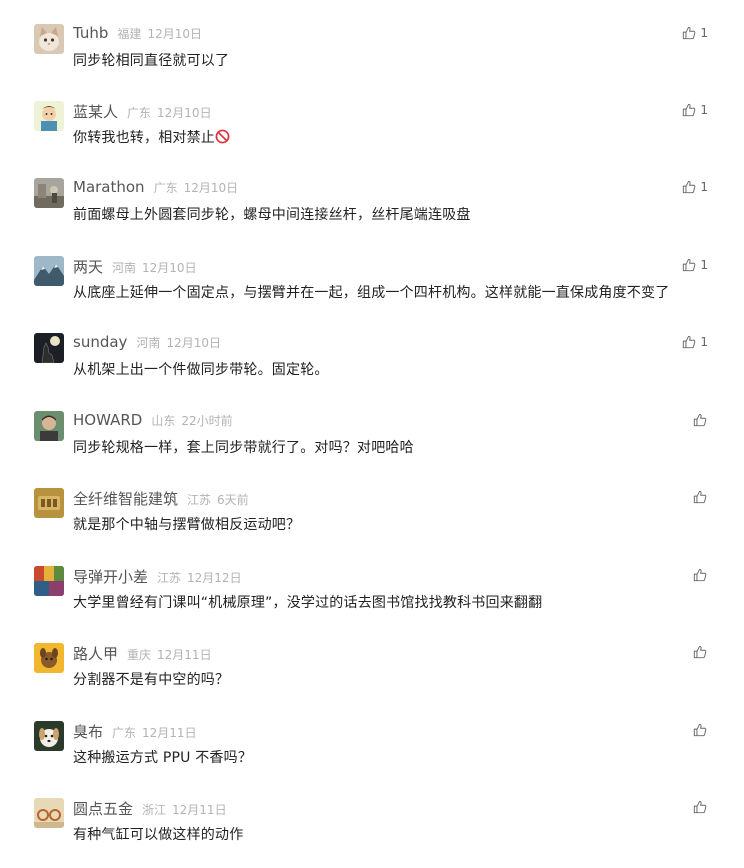 This screenshot has height=868, width=744. I want to click on comment-text-content: 你转我也转，相对禁止, so click(144, 138).